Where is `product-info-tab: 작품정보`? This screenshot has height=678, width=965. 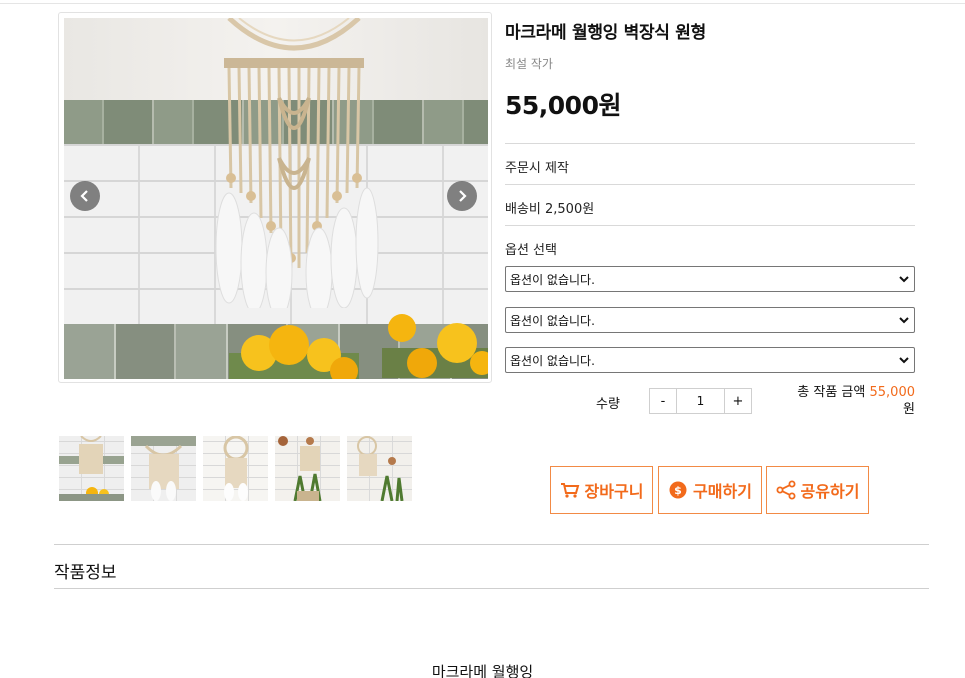
product-info-tab: 작품정보 is located at coordinates (85, 570).